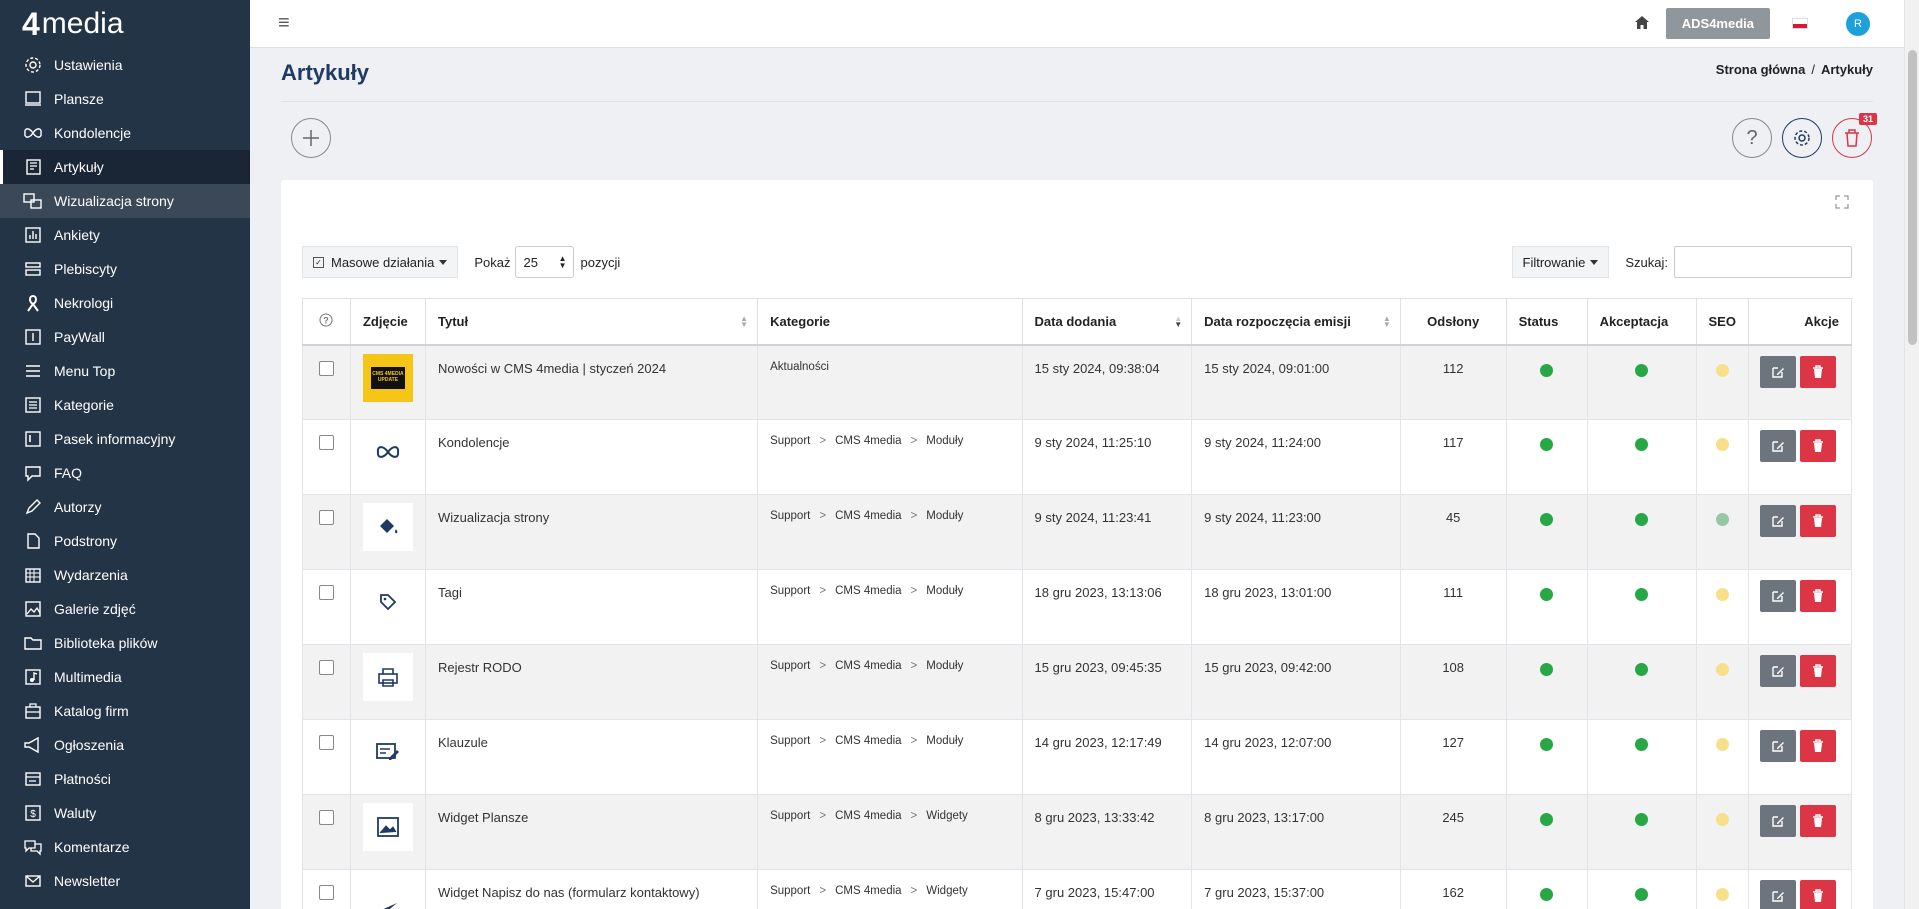  What do you see at coordinates (125, 643) in the screenshot?
I see `sidebar-item-biblioteka-plików: Biblioteka plików` at bounding box center [125, 643].